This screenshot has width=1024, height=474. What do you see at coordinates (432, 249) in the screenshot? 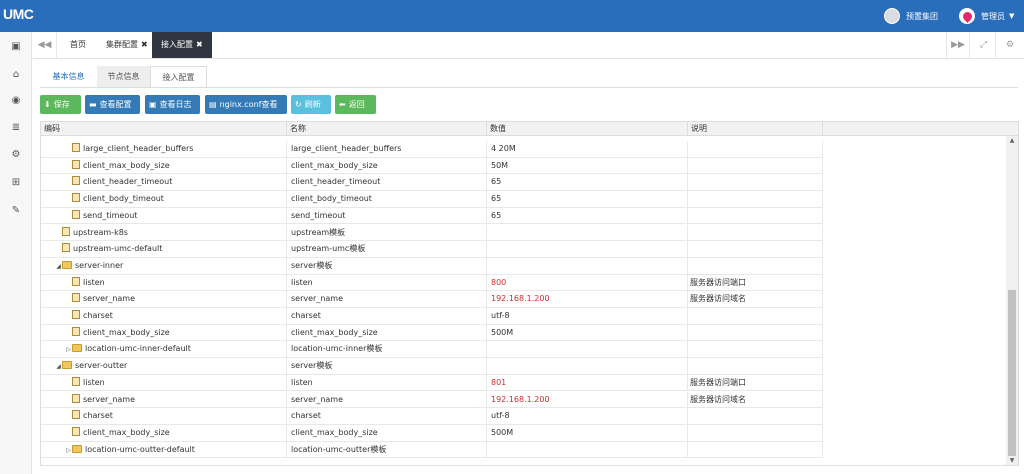
I see `table-row: upstream-umc-default upstream-umc模板` at bounding box center [432, 249].